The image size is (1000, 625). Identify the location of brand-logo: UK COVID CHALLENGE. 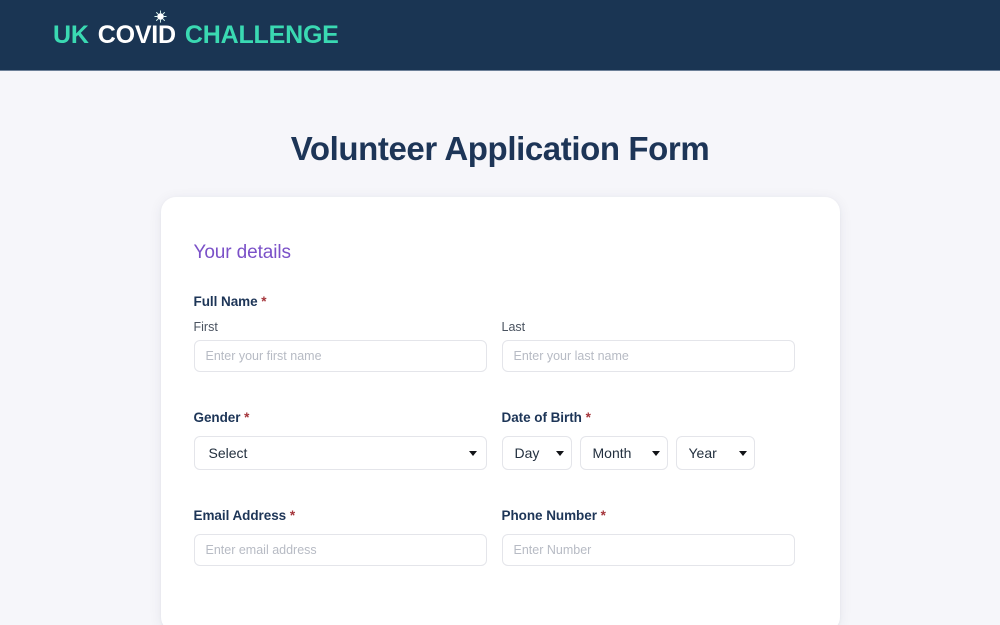
(196, 29).